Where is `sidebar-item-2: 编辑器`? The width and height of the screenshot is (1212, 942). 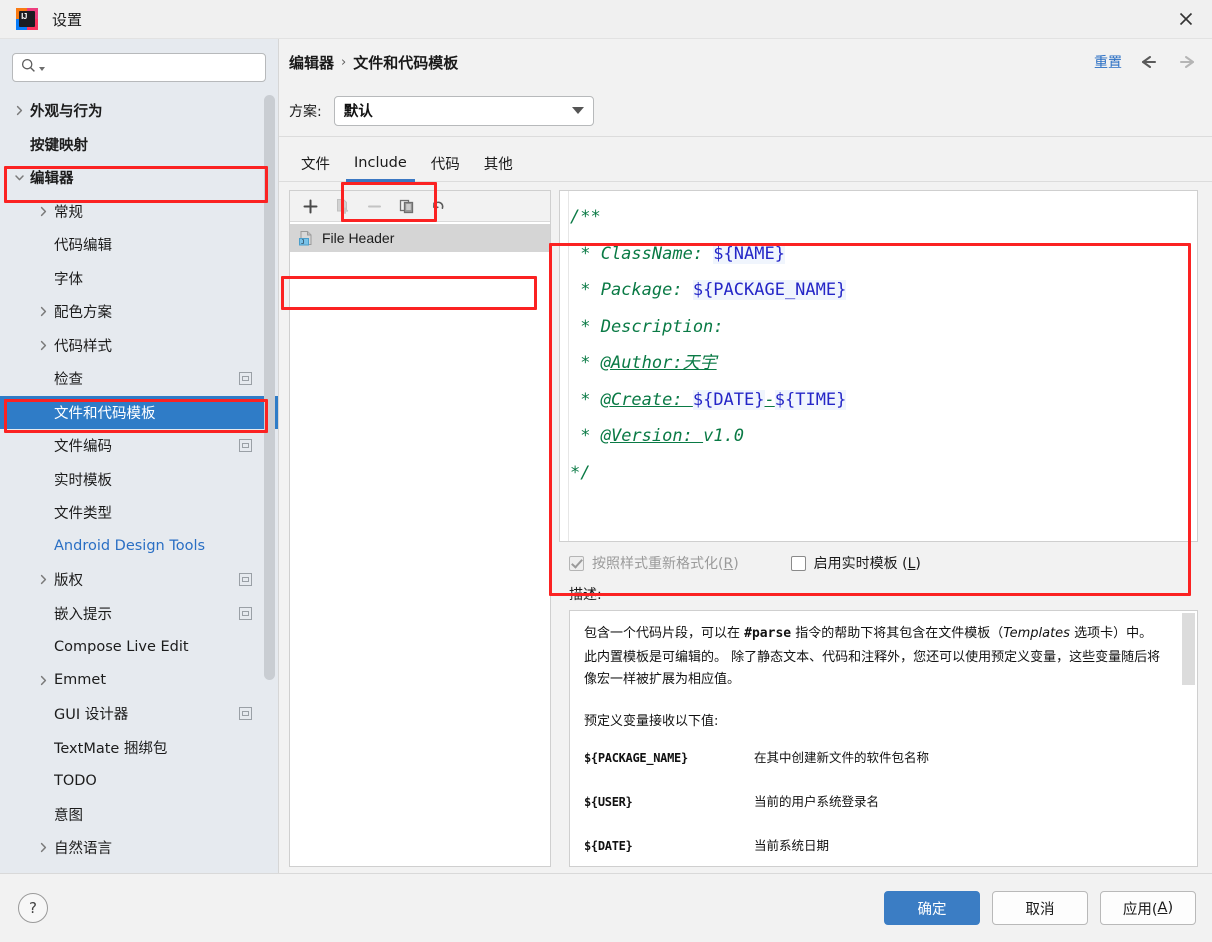 sidebar-item-2: 编辑器 is located at coordinates (139, 178).